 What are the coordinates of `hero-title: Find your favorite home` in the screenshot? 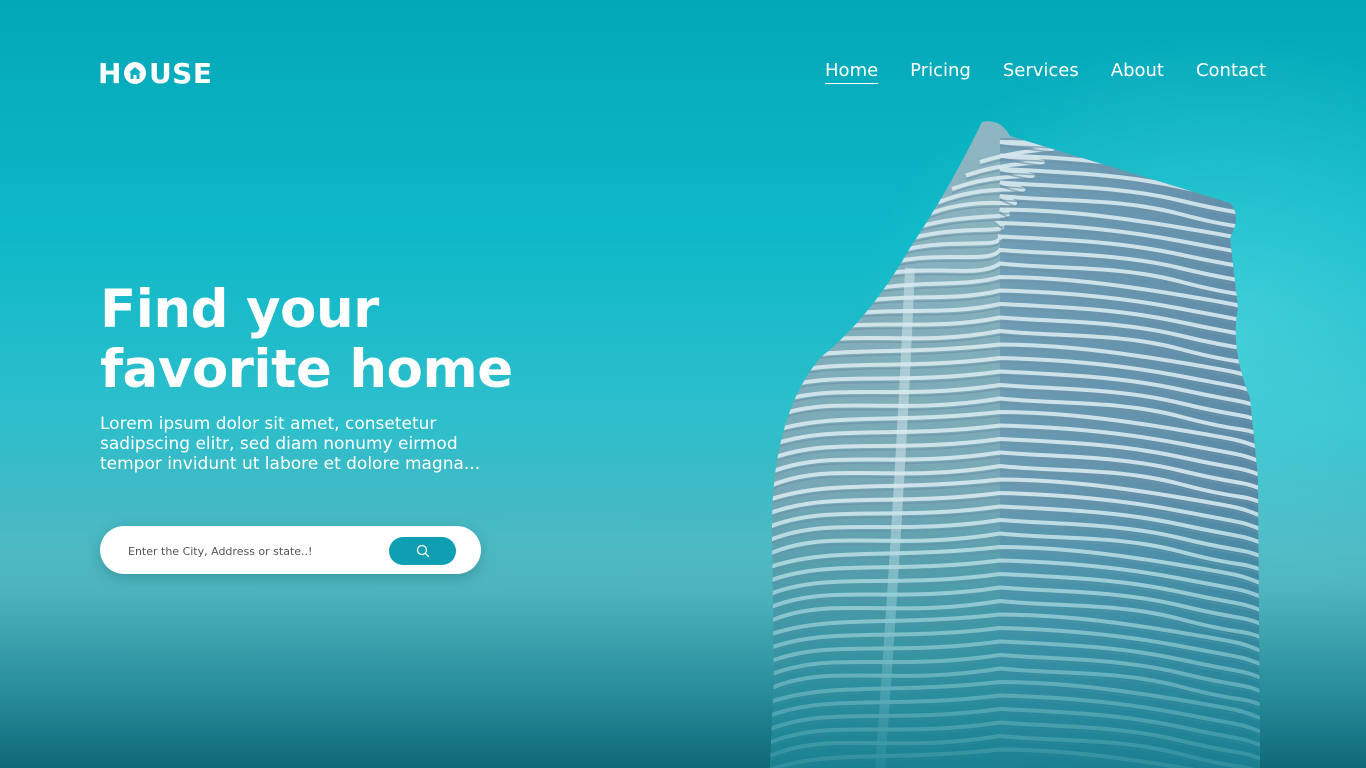 It's located at (306, 340).